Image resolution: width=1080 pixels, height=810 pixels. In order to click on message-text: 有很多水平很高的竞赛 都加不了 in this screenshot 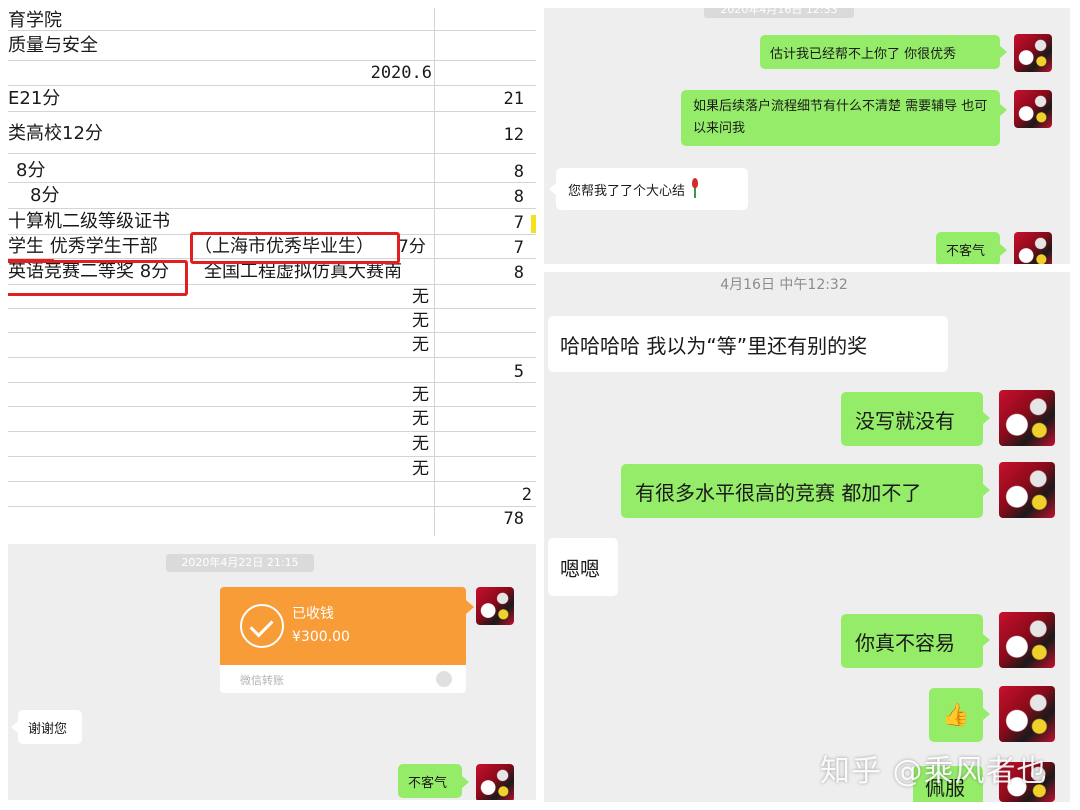, I will do `click(778, 492)`.